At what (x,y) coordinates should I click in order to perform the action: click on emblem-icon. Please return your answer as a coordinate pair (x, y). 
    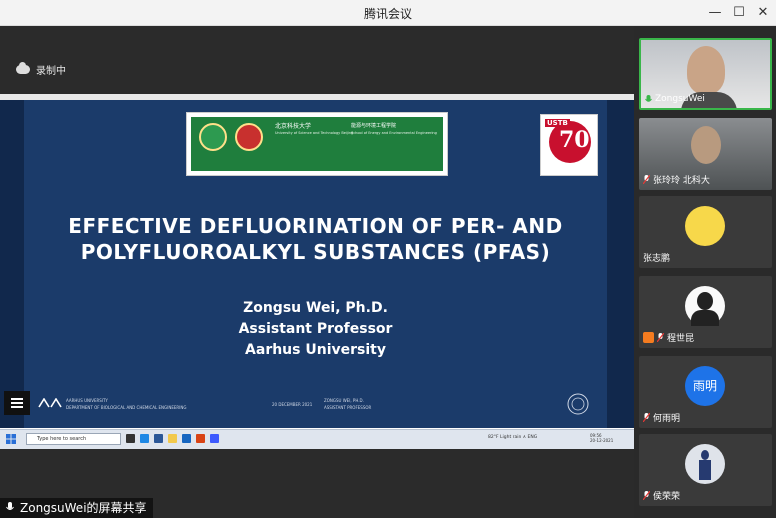
    Looking at the image, I should click on (249, 137).